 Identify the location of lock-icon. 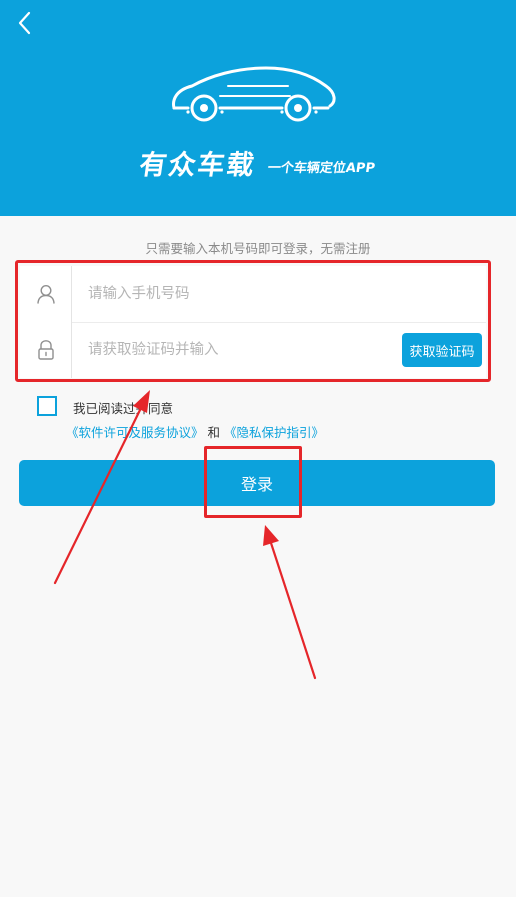
(45, 350).